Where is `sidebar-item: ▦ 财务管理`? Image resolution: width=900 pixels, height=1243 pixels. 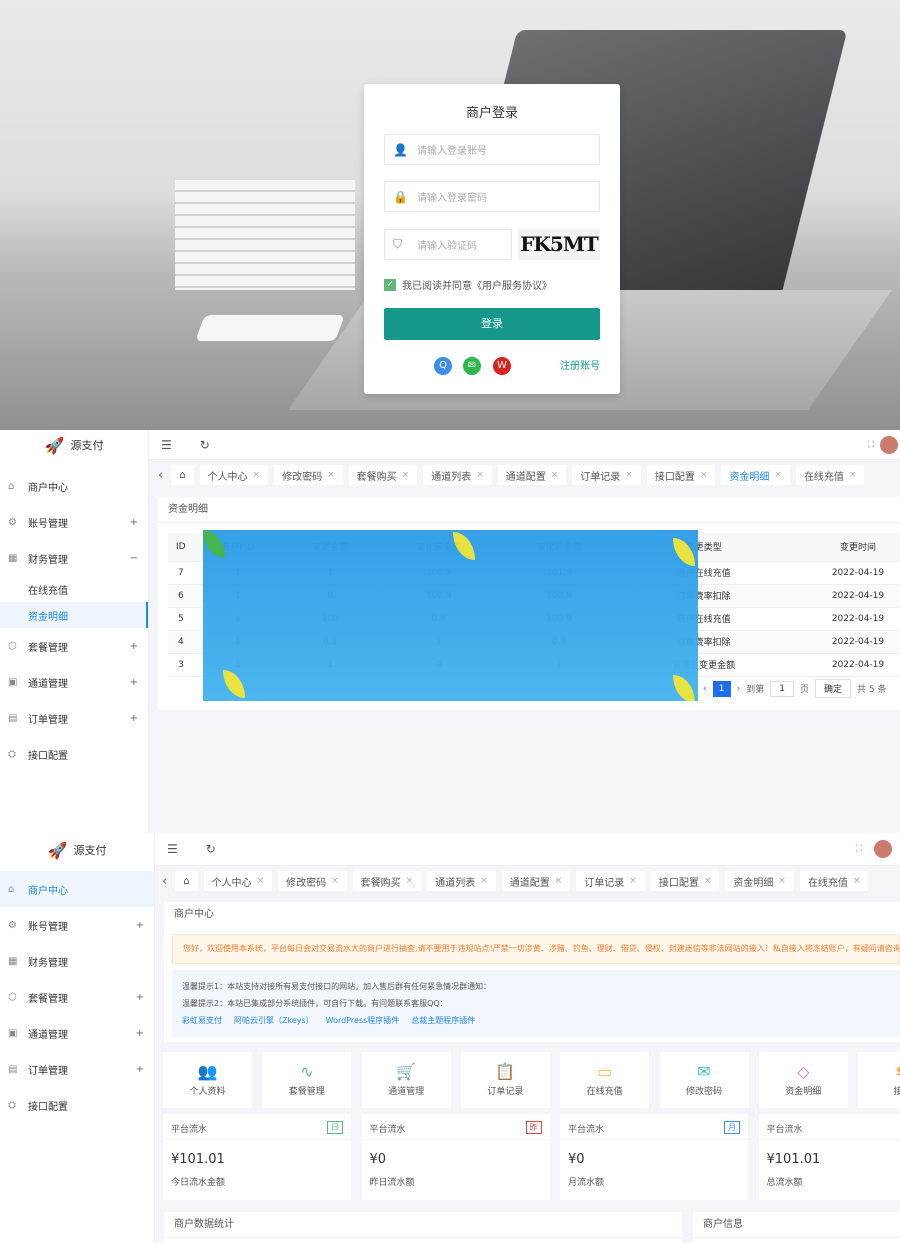
sidebar-item: ▦ 财务管理 is located at coordinates (77, 961).